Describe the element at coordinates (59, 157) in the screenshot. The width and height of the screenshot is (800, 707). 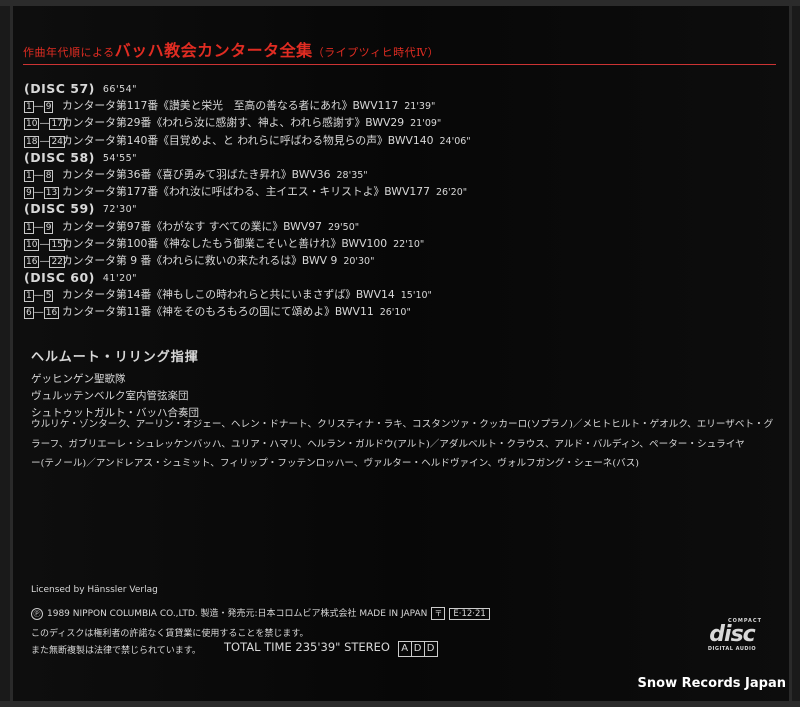
I see `disc-label: (DISC 58)` at that location.